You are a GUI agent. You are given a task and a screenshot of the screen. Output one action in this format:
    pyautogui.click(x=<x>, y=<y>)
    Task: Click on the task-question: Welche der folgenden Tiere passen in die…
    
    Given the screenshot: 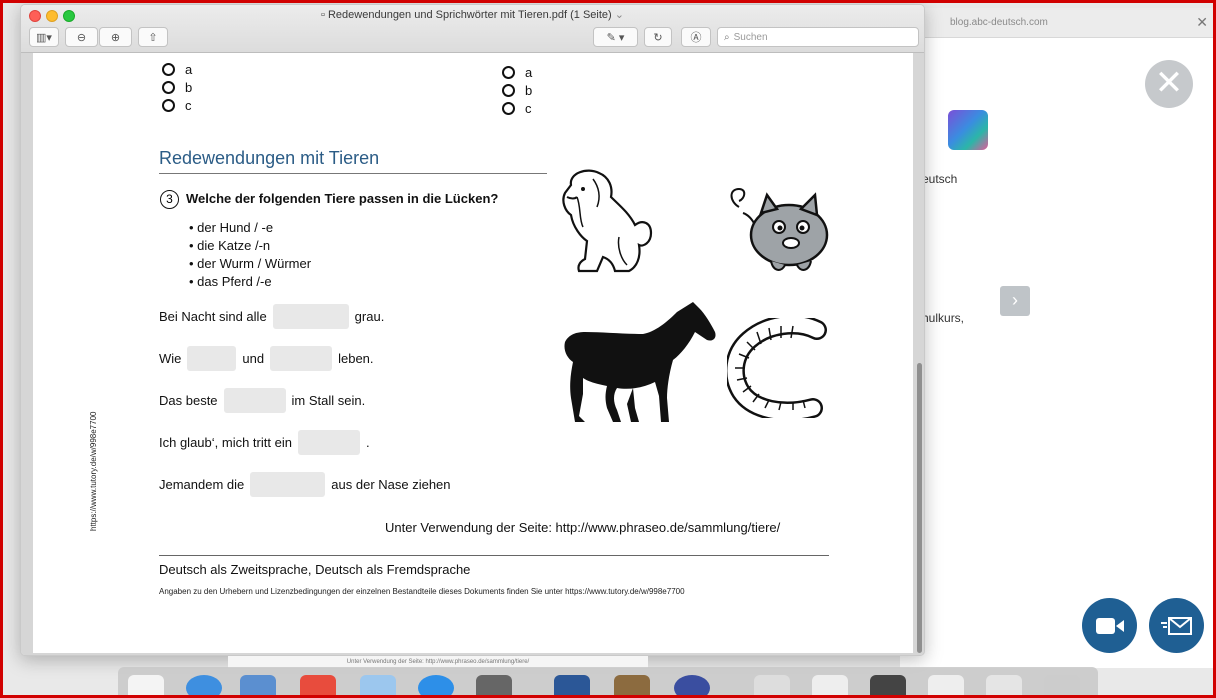 What is the action you would take?
    pyautogui.click(x=342, y=198)
    